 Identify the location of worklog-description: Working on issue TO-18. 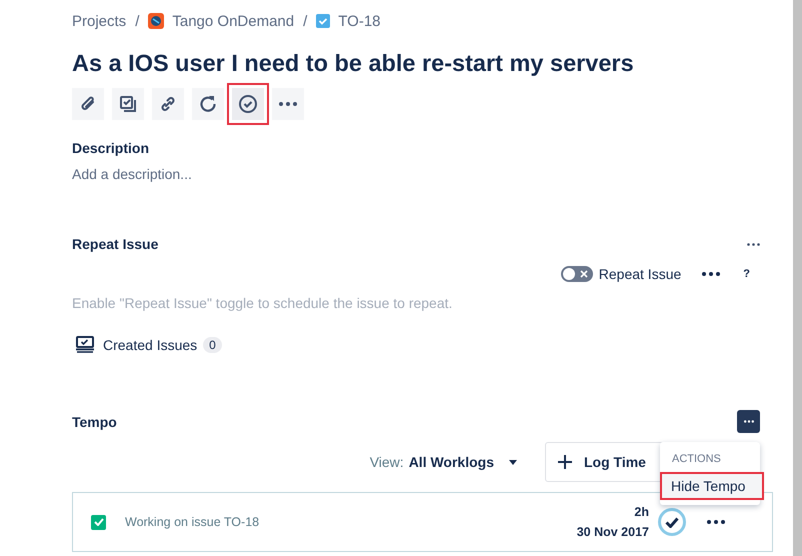
(192, 522).